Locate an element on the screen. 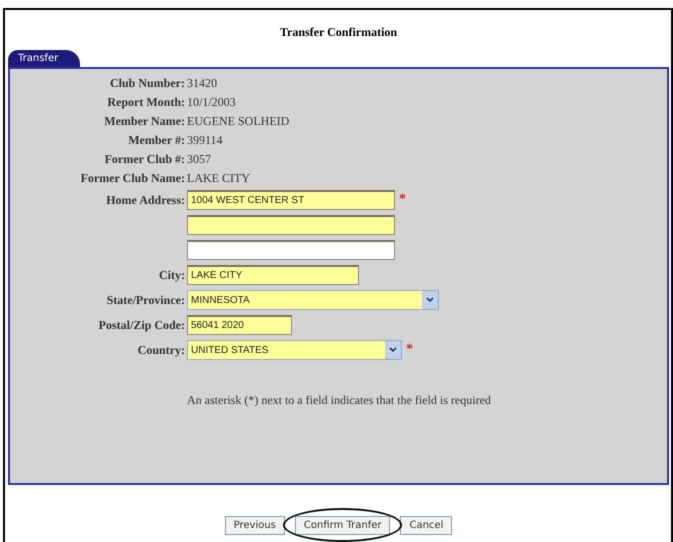 This screenshot has height=542, width=673. field-label: City: is located at coordinates (172, 275).